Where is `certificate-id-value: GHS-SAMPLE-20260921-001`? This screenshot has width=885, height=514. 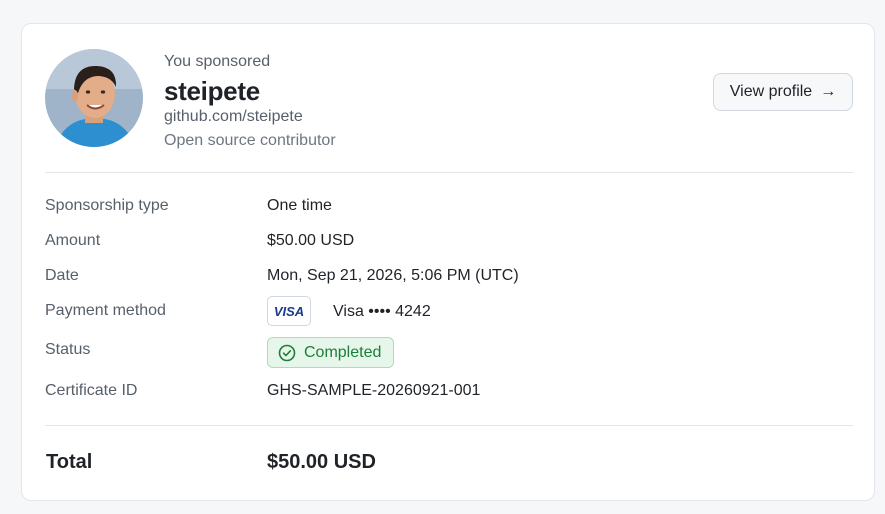
certificate-id-value: GHS-SAMPLE-20260921-001 is located at coordinates (374, 390).